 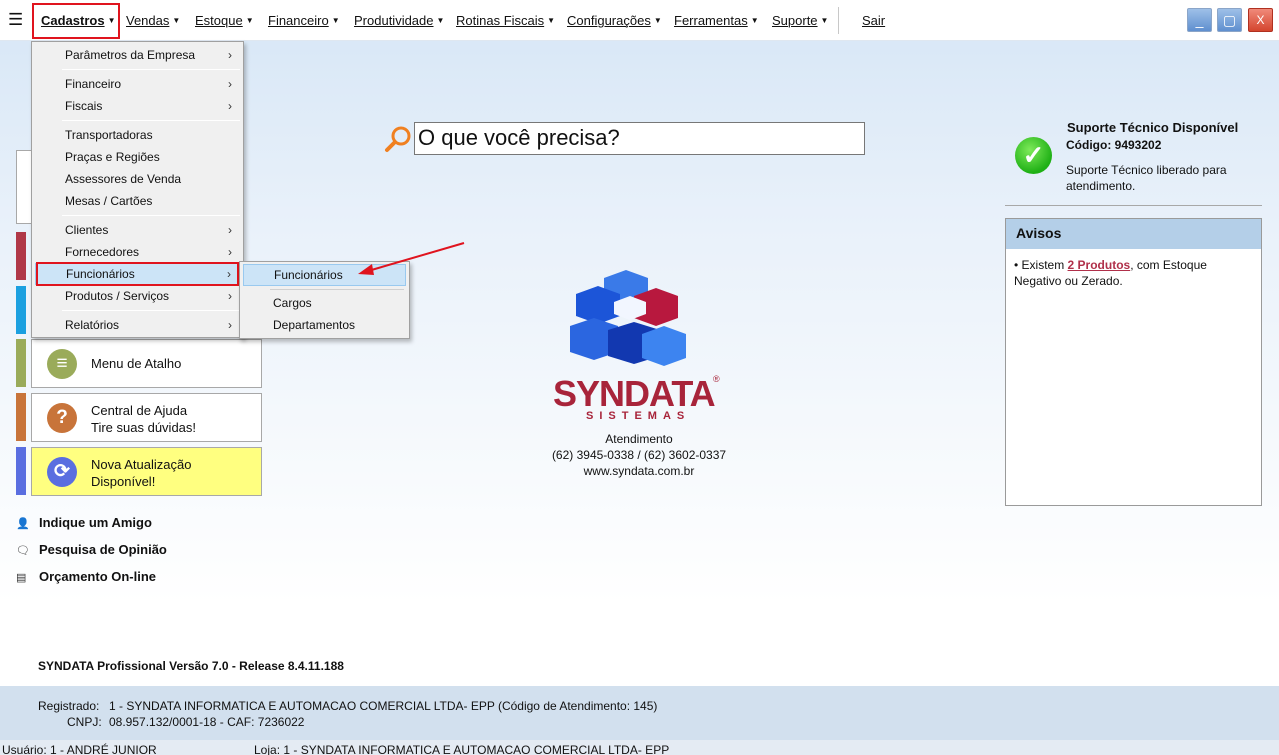 I want to click on sub-separator, so click(x=337, y=289).